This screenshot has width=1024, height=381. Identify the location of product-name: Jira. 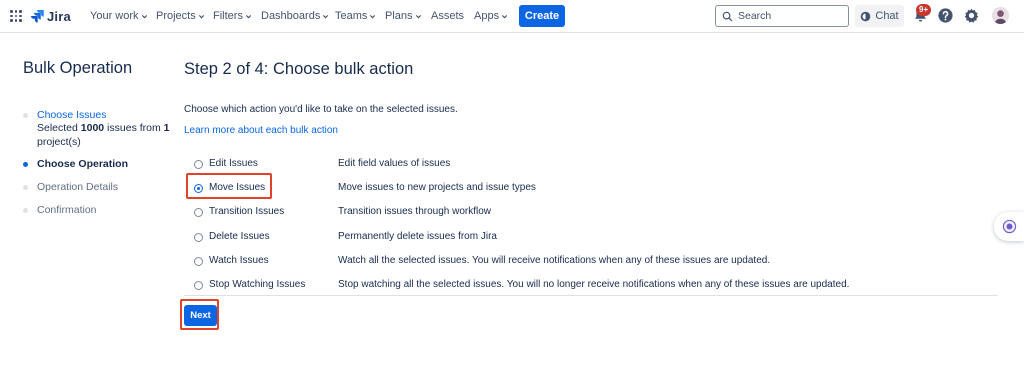
(59, 16).